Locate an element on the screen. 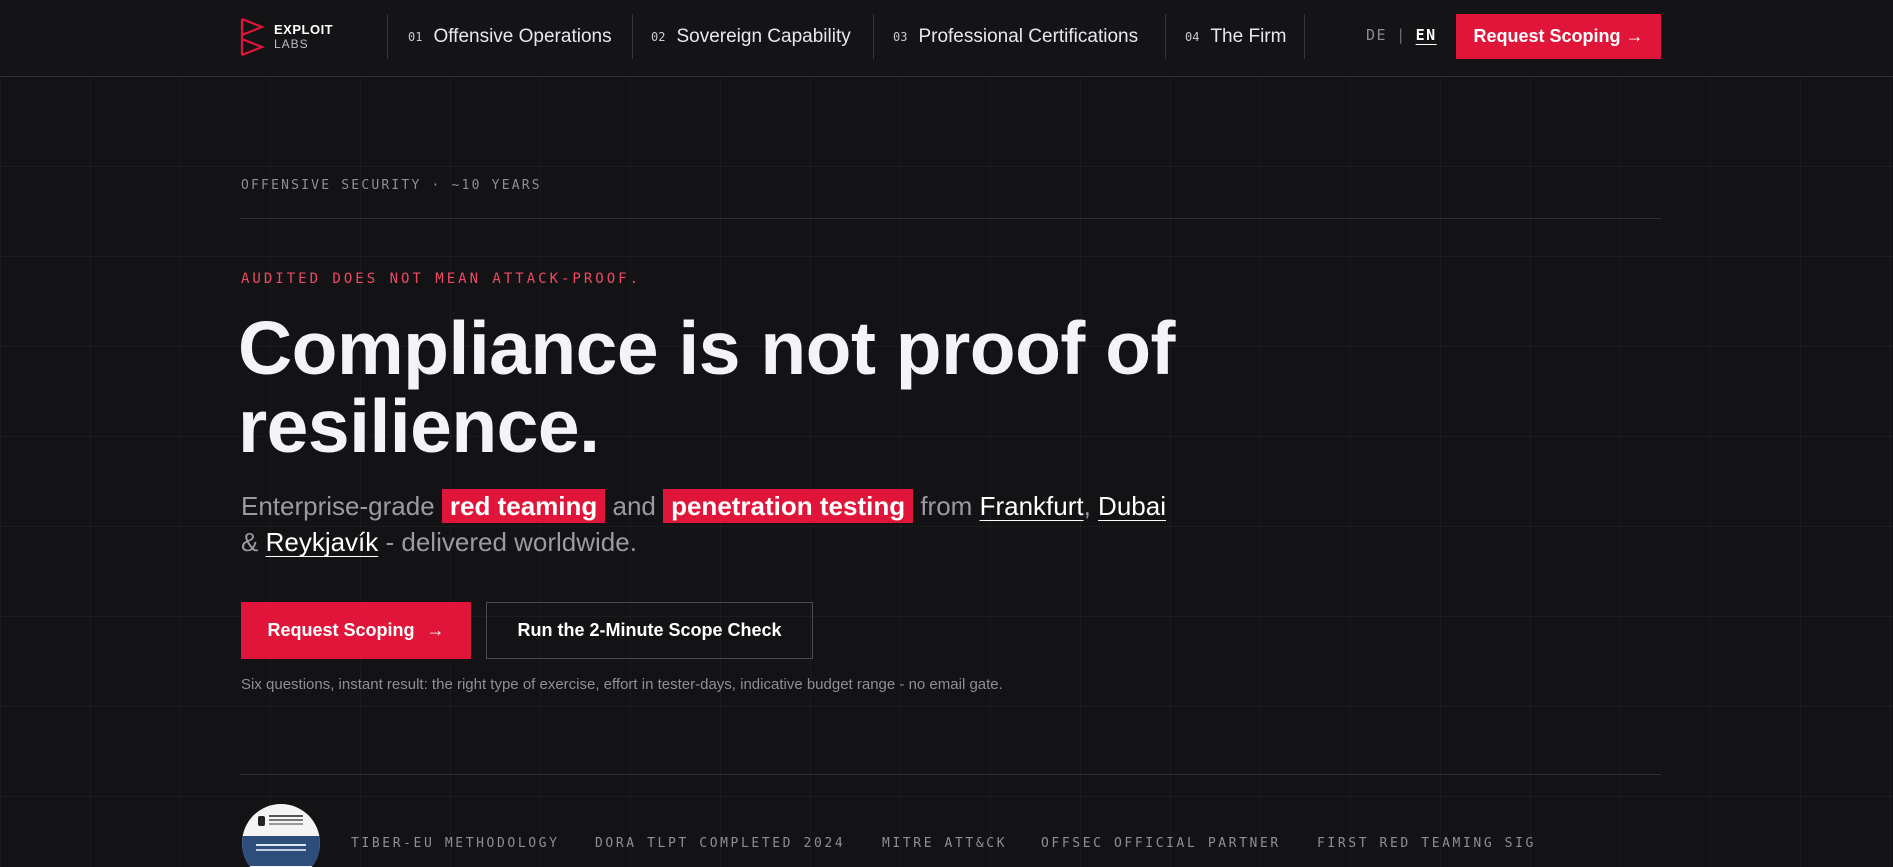 Image resolution: width=1893 pixels, height=867 pixels. link-dubai: Dubai is located at coordinates (1132, 506).